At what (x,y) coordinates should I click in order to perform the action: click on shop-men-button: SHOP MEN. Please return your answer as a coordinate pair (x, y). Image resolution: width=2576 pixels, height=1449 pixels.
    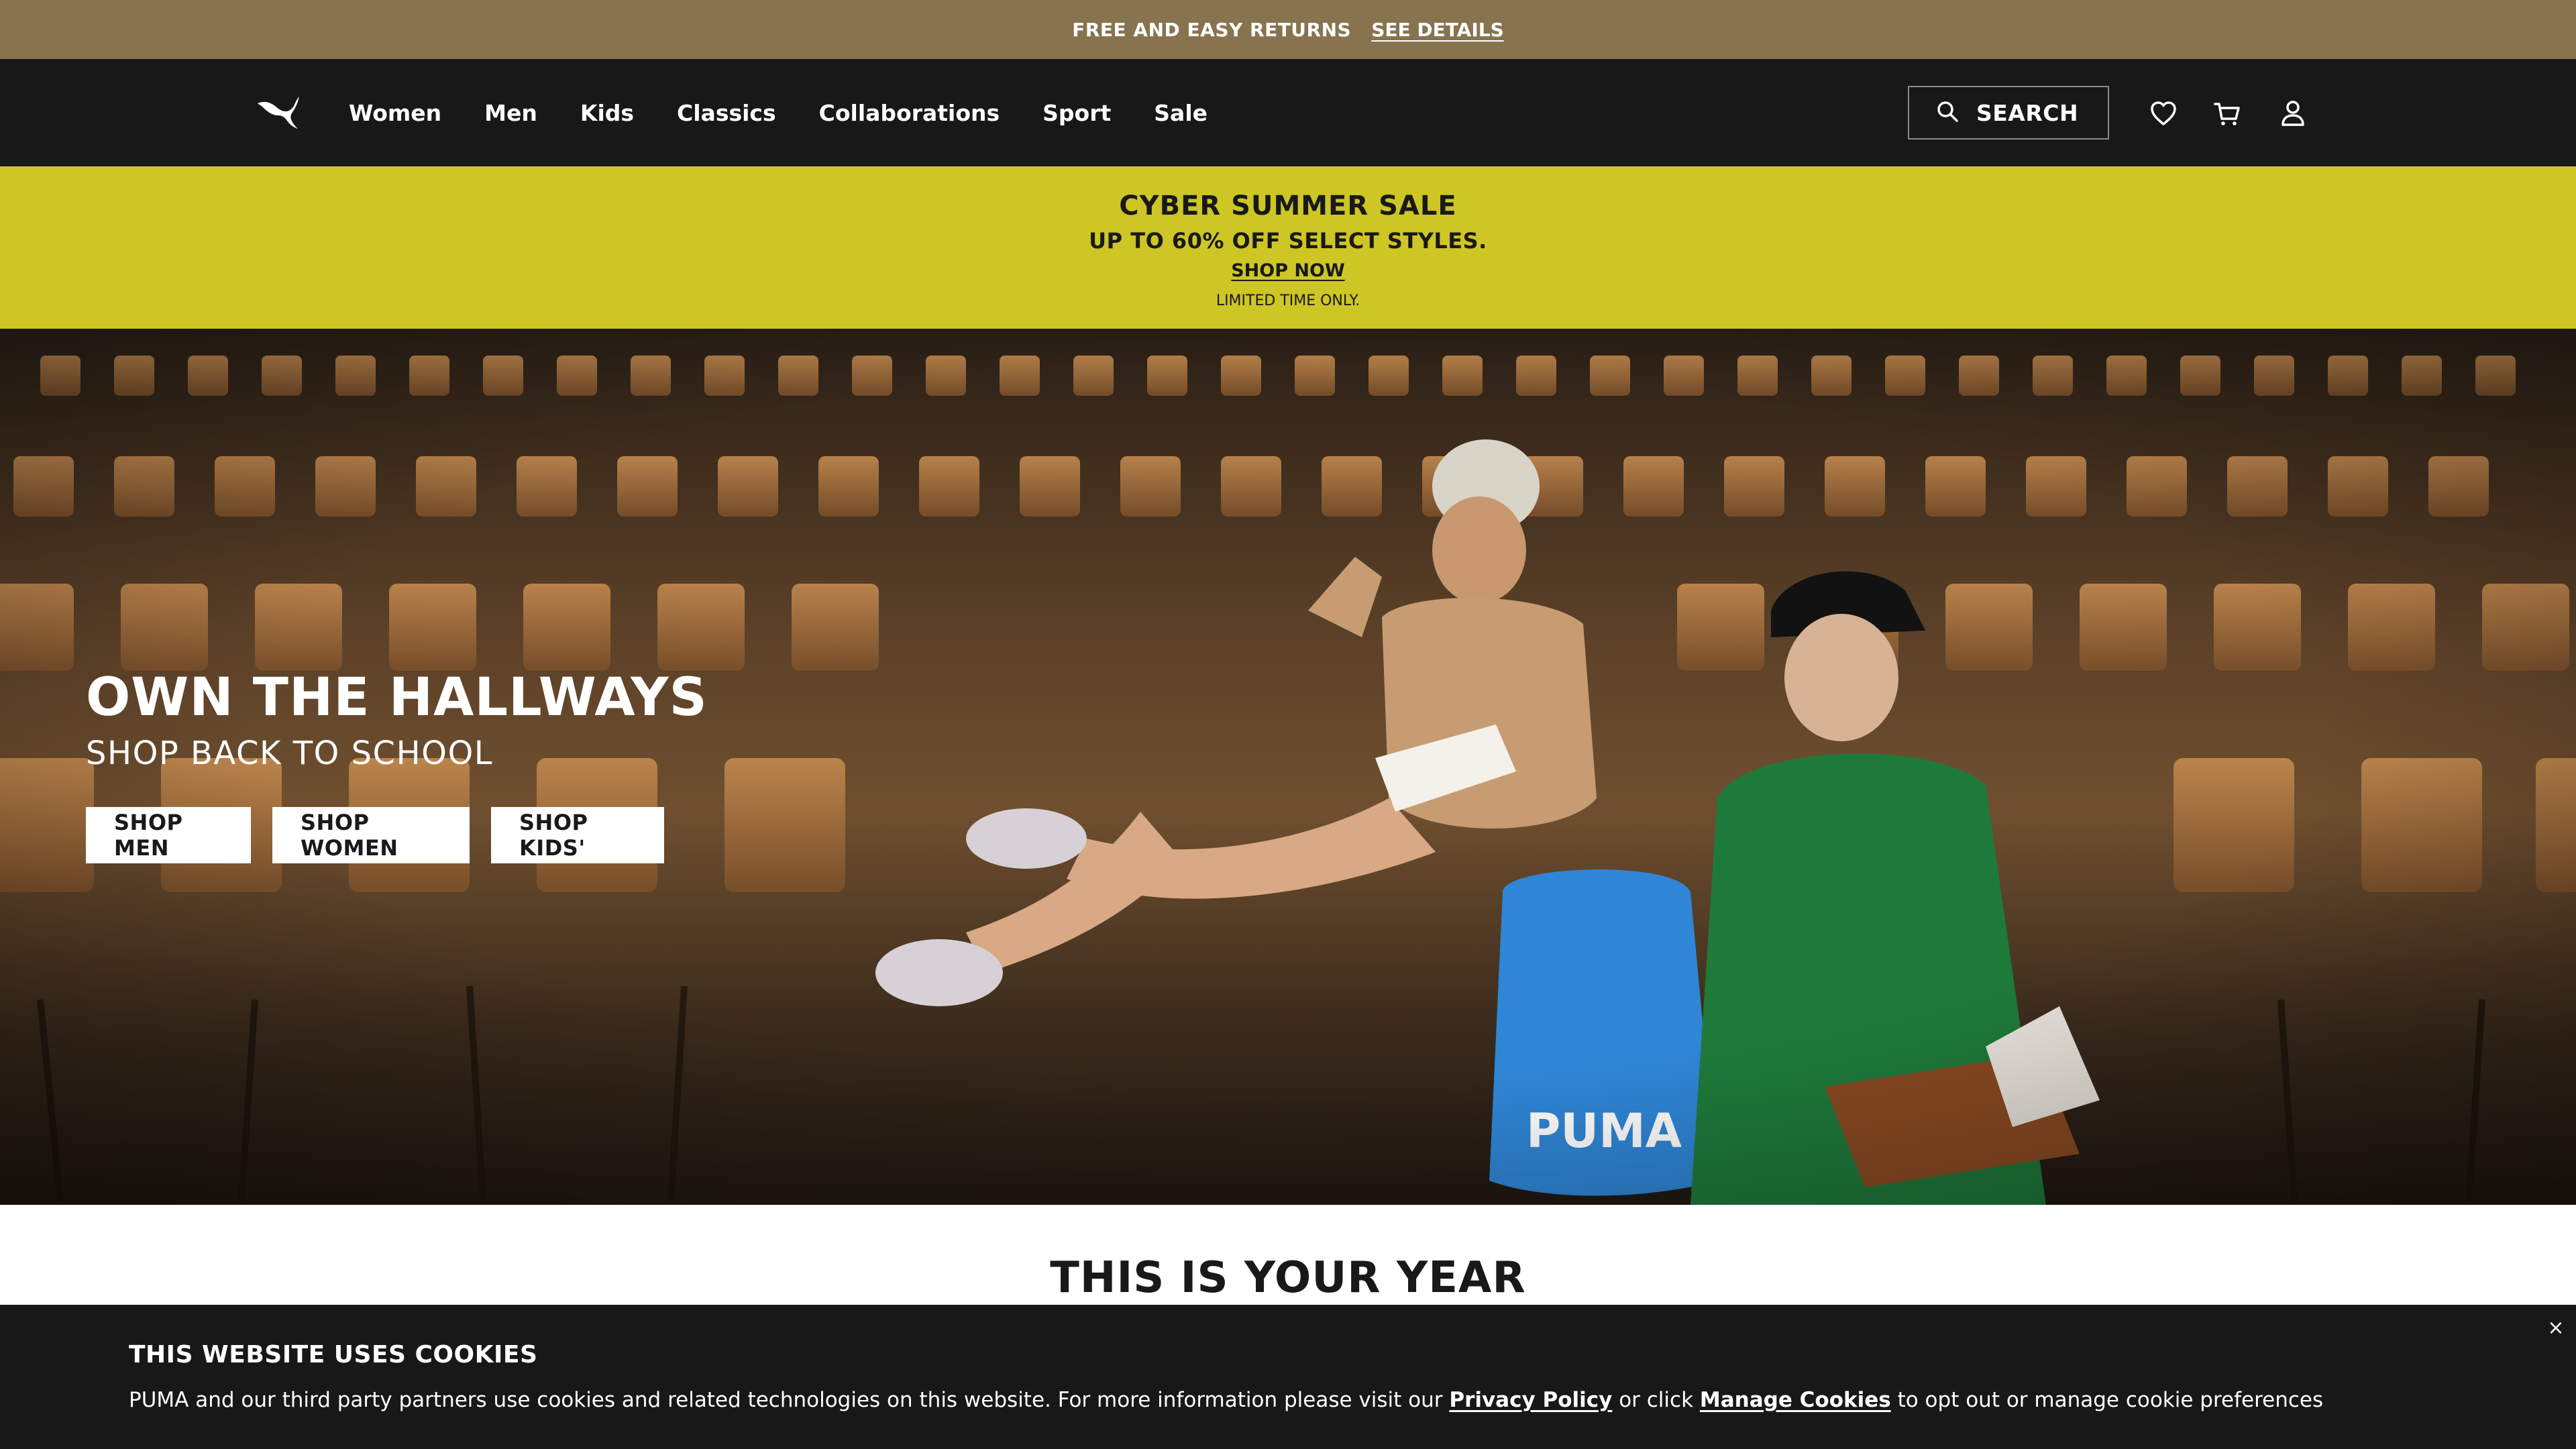
    Looking at the image, I should click on (168, 835).